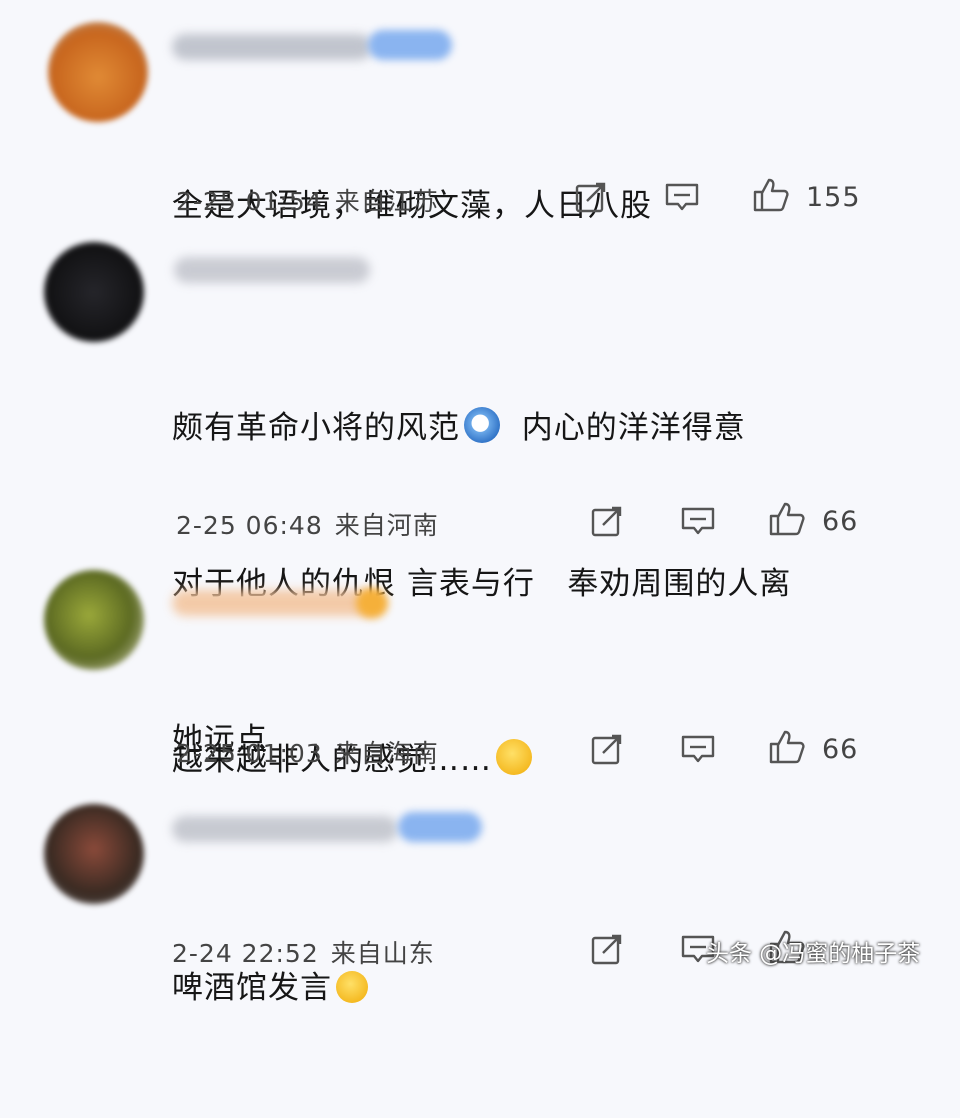  I want to click on comment-line: 颇有革命小将的风范 内心的洋洋得意, so click(481, 428).